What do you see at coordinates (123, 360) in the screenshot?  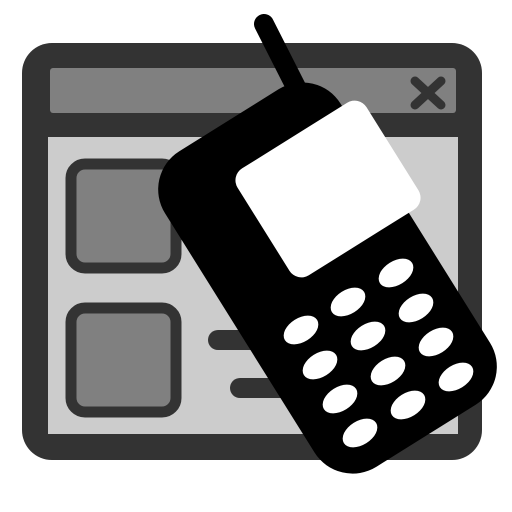 I see `thumbnail-bottom` at bounding box center [123, 360].